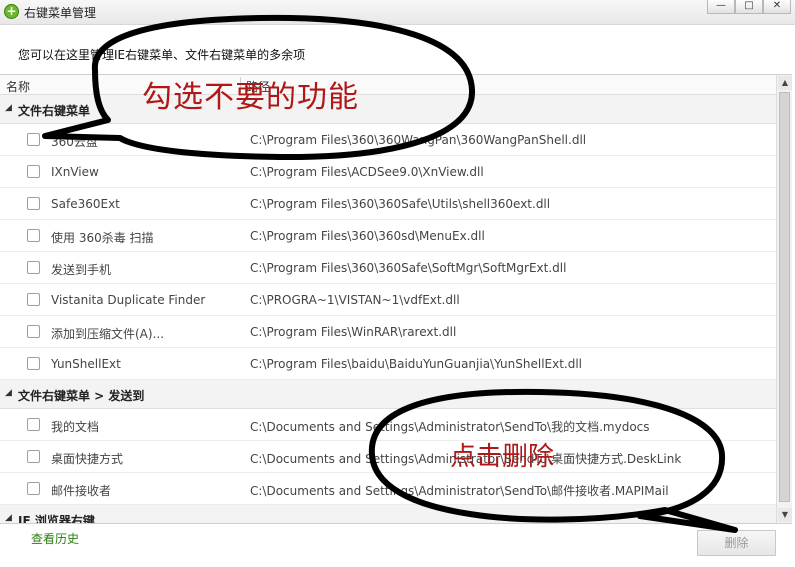 The image size is (795, 567). Describe the element at coordinates (18, 86) in the screenshot. I see `column-name-header: 名称` at that location.